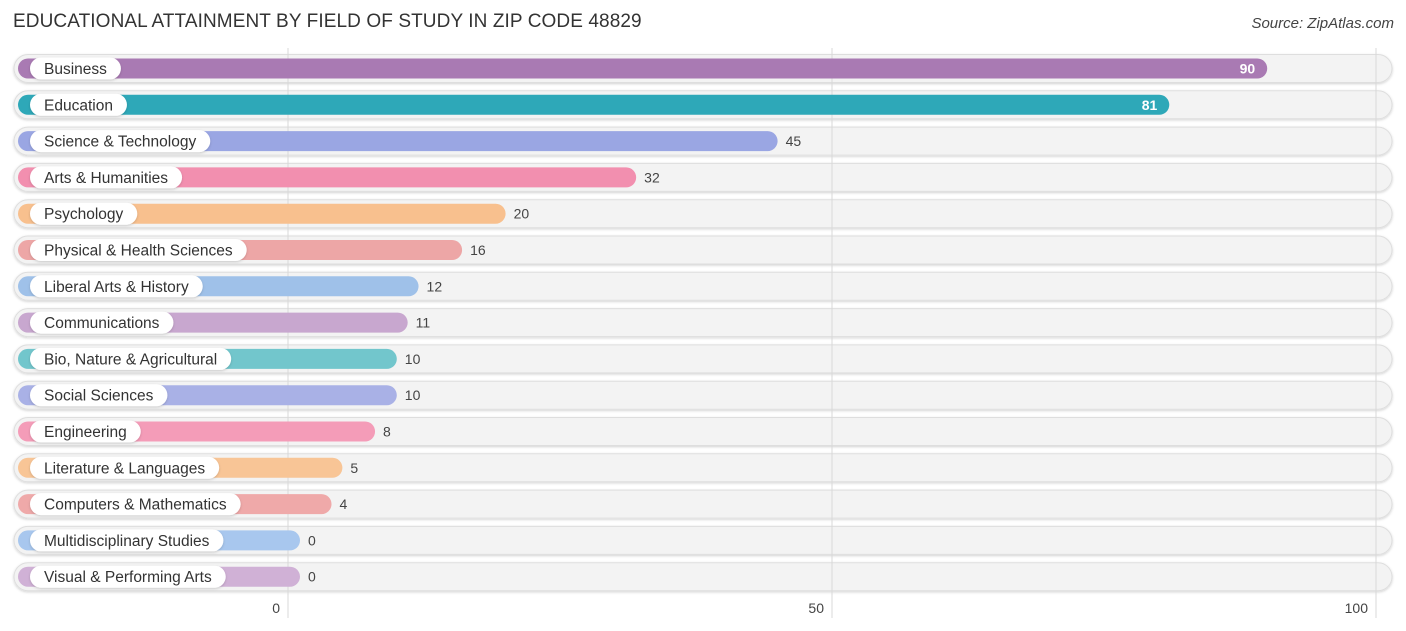 This screenshot has height=631, width=1406. What do you see at coordinates (135, 505) in the screenshot?
I see `category-label: Computers & Mathematics` at bounding box center [135, 505].